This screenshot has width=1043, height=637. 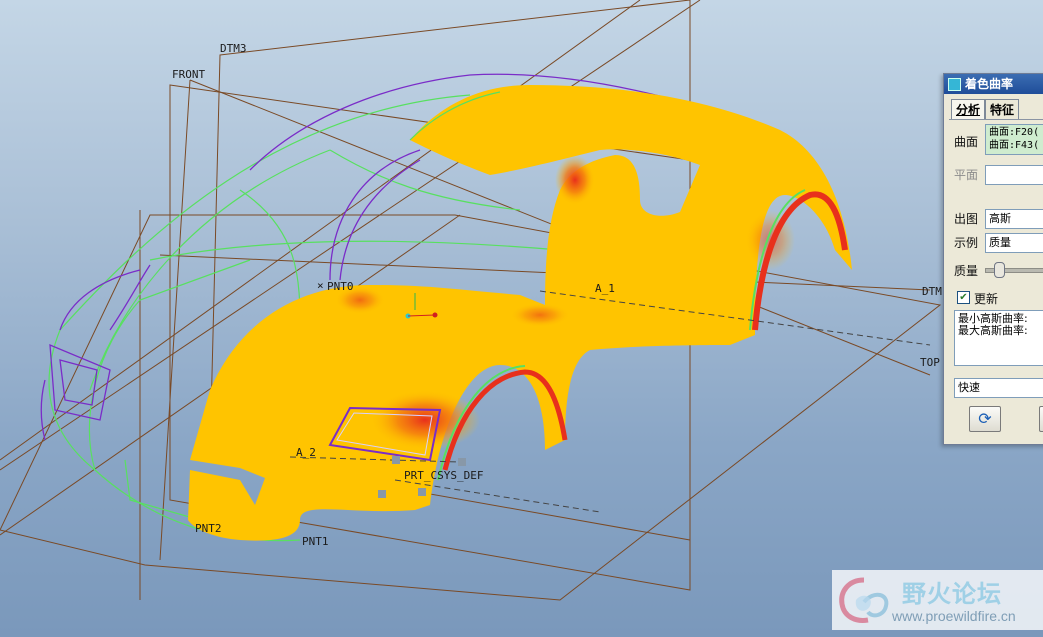 What do you see at coordinates (1016, 145) in the screenshot?
I see `surface-item: 曲面:F43(` at bounding box center [1016, 145].